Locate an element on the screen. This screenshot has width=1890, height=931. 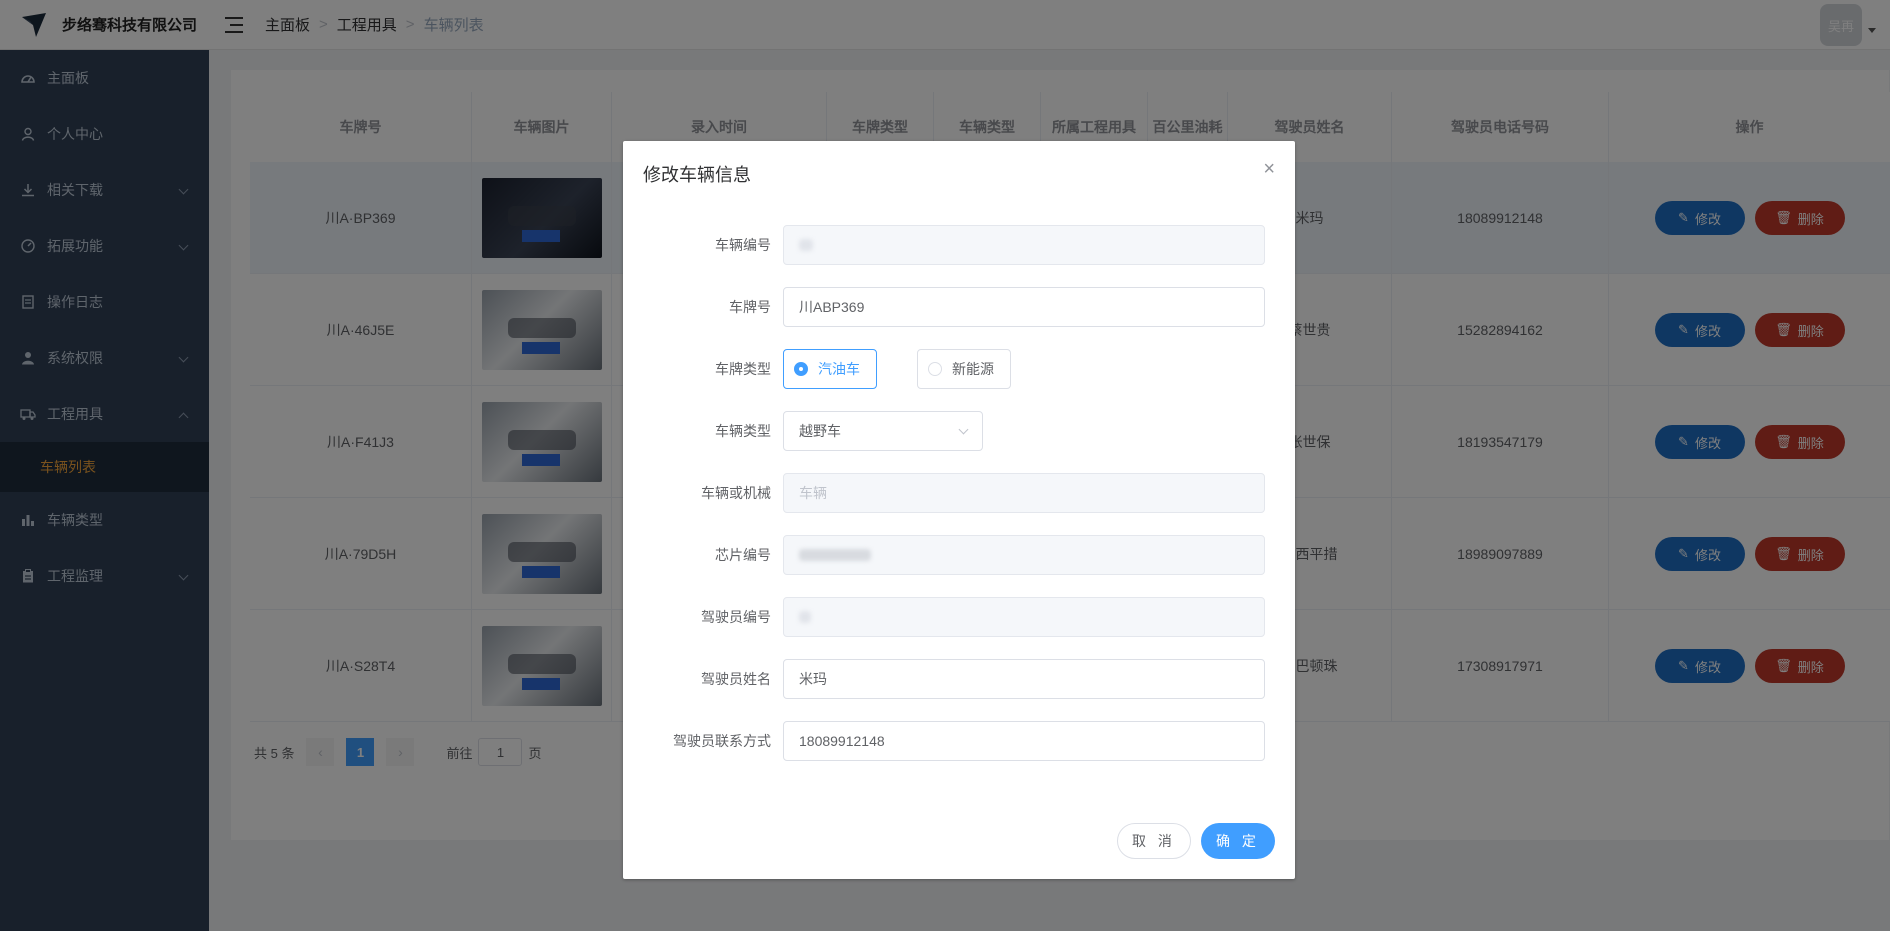
field-label: 驾驶员编号 is located at coordinates (736, 617).